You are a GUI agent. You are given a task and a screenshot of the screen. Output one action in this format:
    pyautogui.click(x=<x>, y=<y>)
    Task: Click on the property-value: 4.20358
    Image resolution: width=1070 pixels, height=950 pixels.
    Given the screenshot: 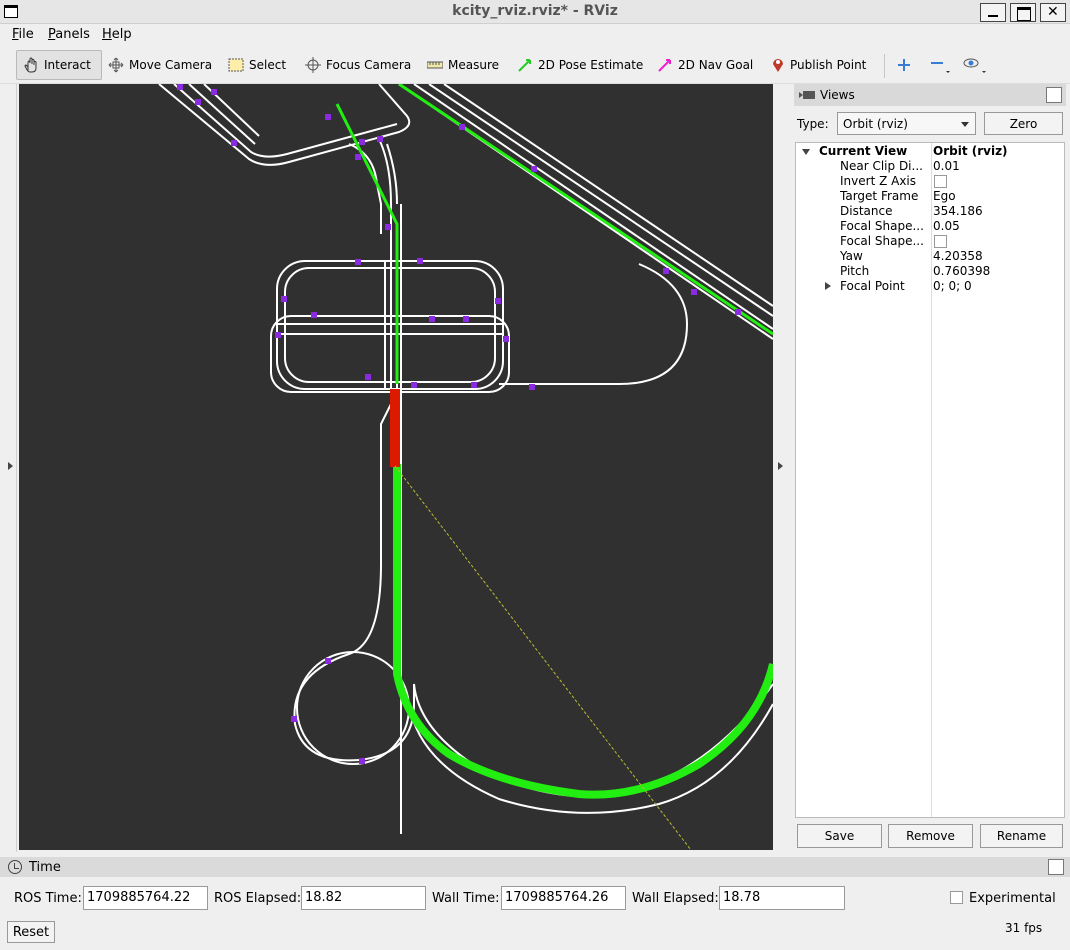 What is the action you would take?
    pyautogui.click(x=958, y=256)
    